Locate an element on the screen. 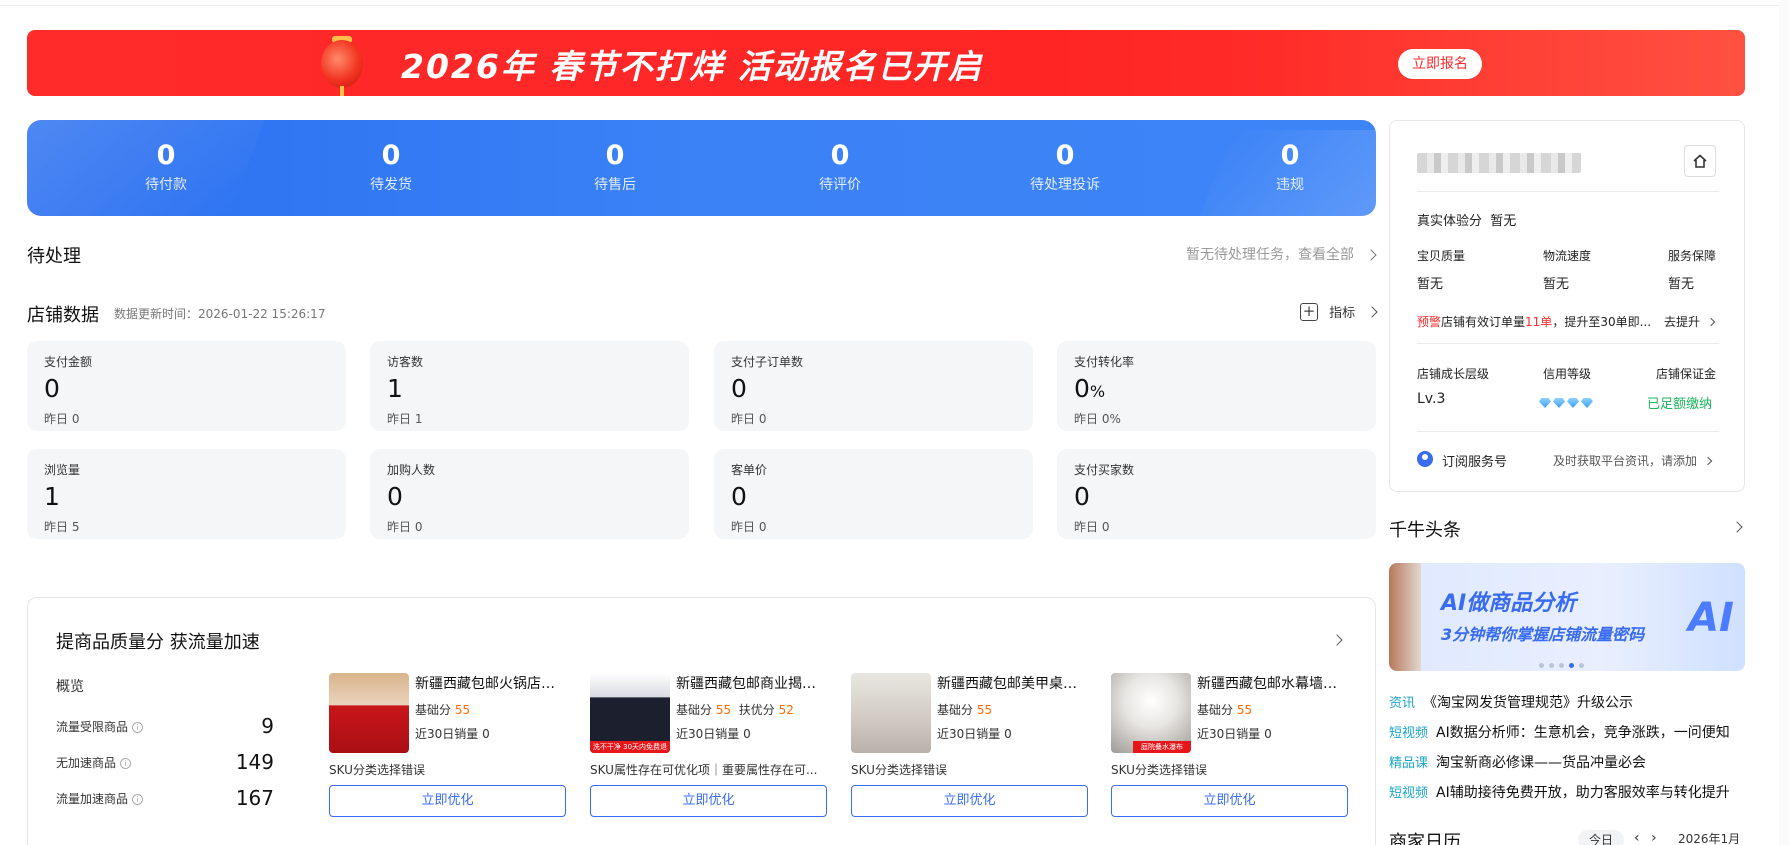 The height and width of the screenshot is (845, 1789). status-violations: 0 违规 is located at coordinates (1290, 167).